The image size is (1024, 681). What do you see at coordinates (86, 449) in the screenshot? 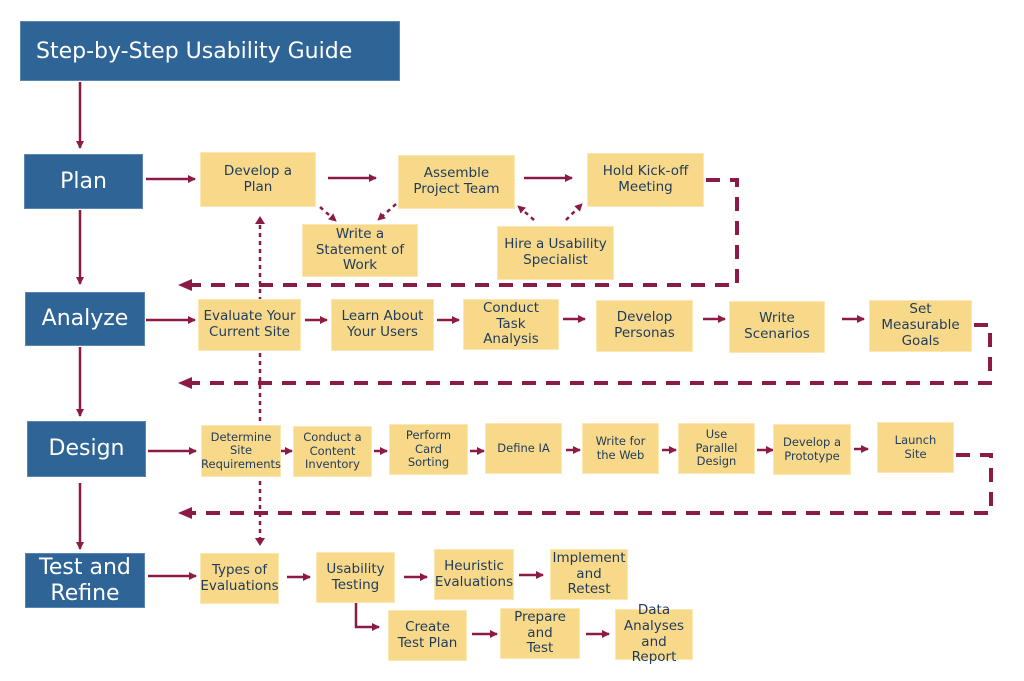
I see `phase-design: Design` at bounding box center [86, 449].